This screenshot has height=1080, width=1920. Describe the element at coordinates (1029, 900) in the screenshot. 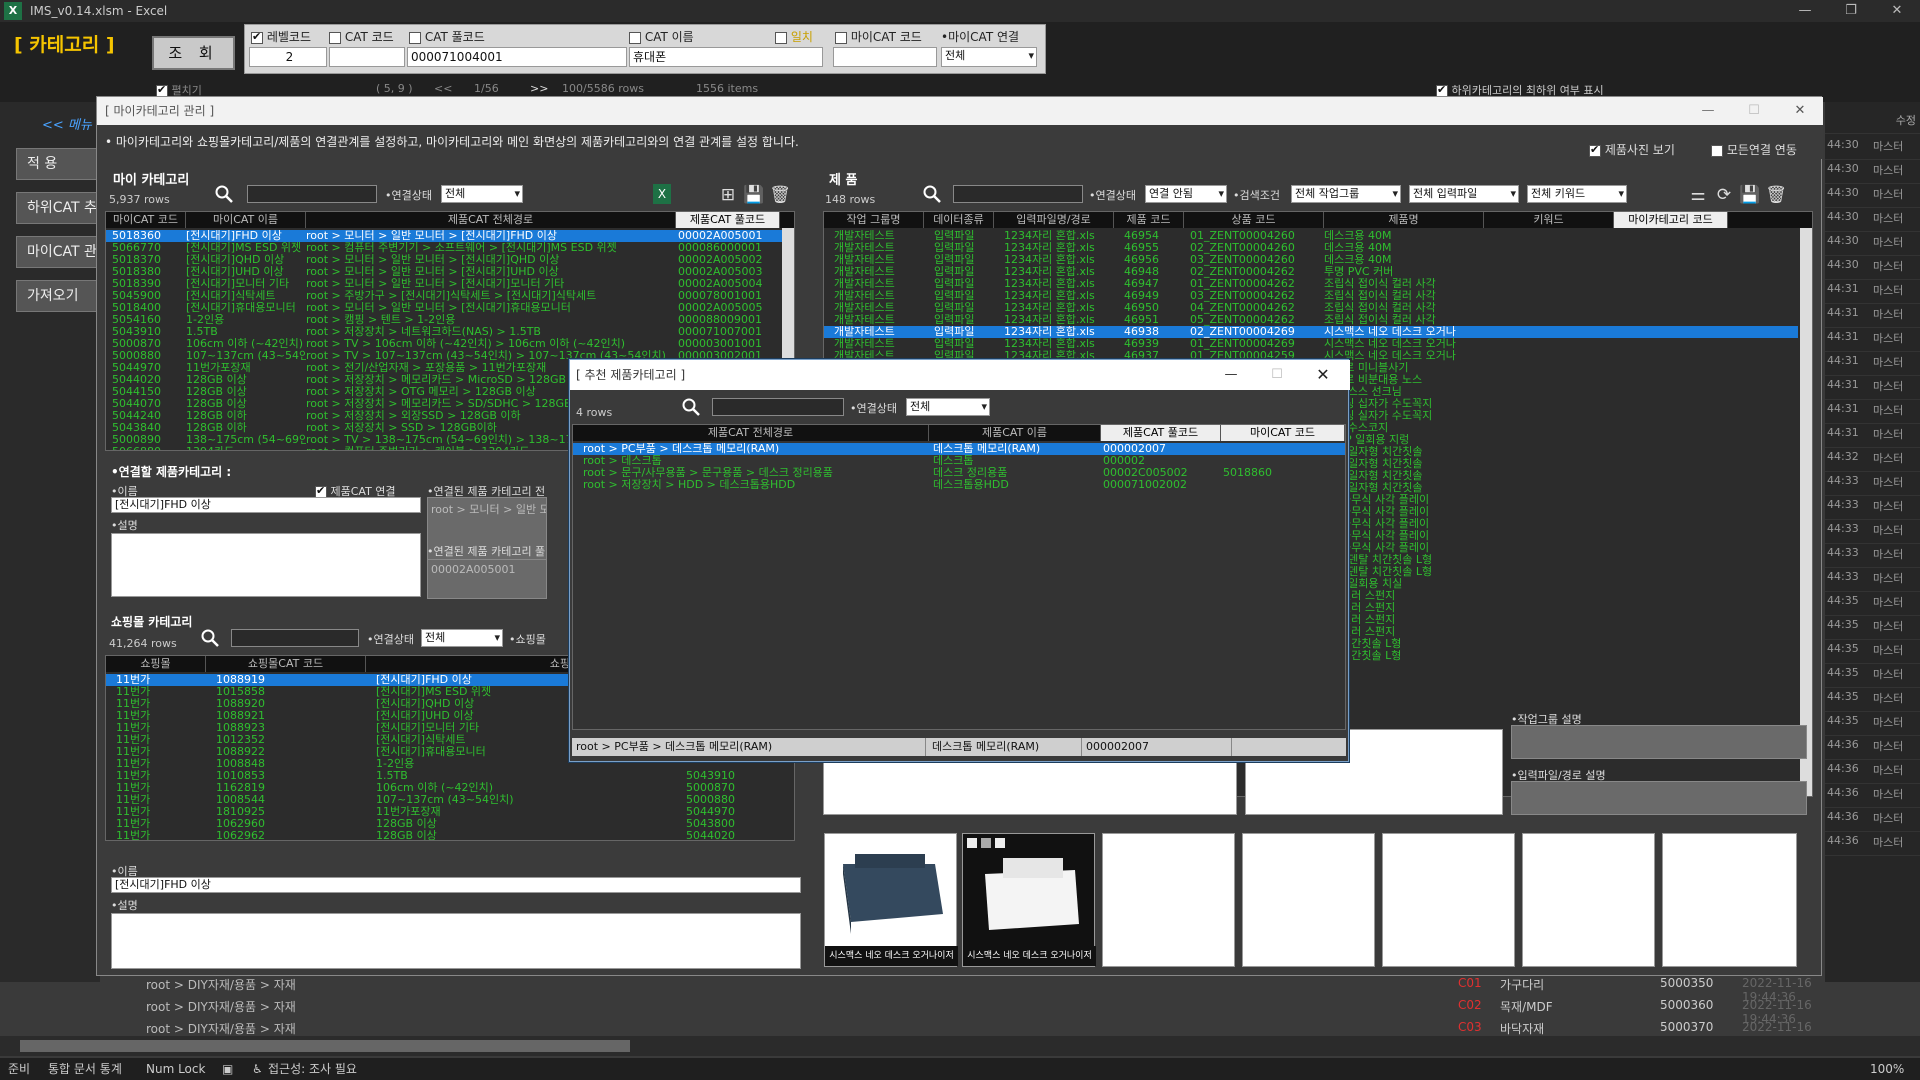

I see `product-thumb-2: 시스맥스 네오 데스크 오거나이저` at that location.